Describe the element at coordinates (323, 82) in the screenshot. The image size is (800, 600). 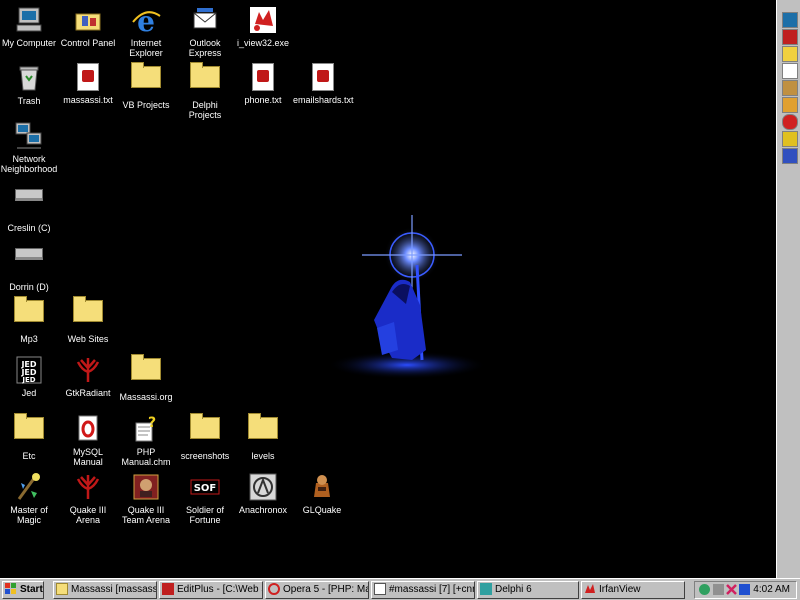
I see `desktop-icon-emailshards-txt: emailshards.txt` at that location.